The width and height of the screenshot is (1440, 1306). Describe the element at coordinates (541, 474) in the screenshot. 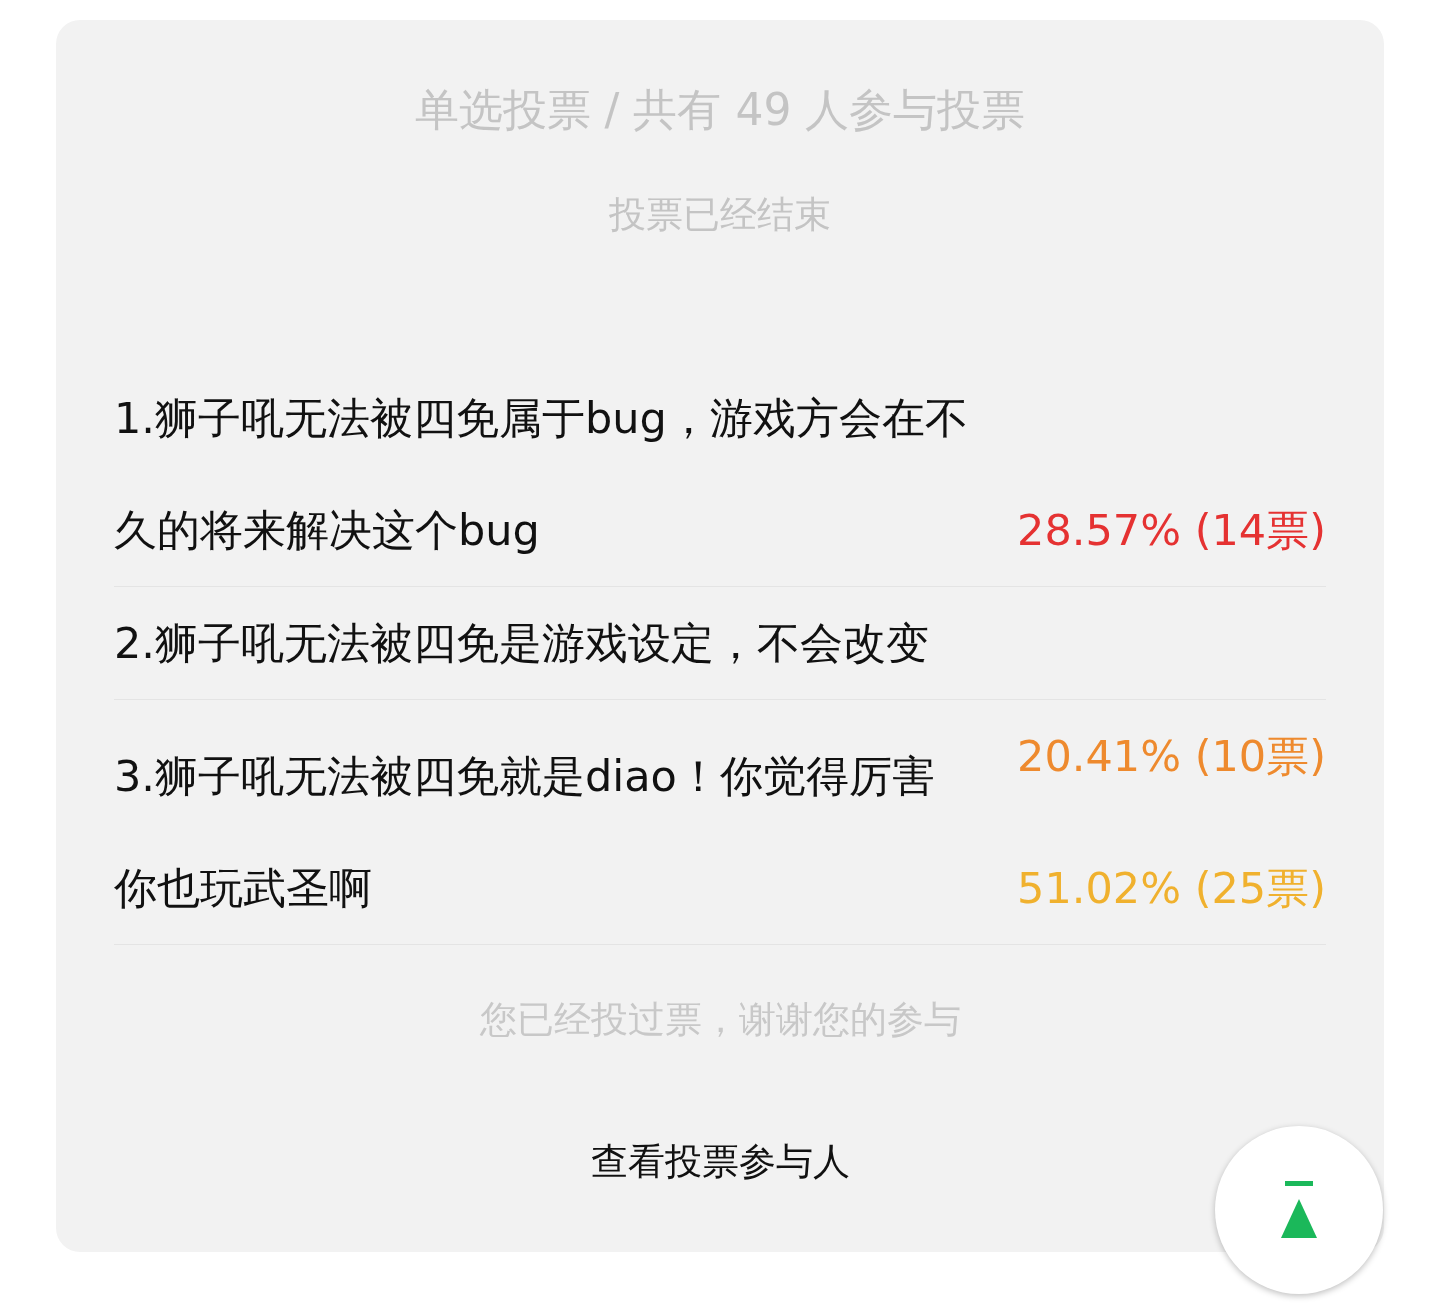

I see `option-text: 1.狮子吼无法被四免属于bug，游戏方会在不久的将来解决这个bug` at that location.